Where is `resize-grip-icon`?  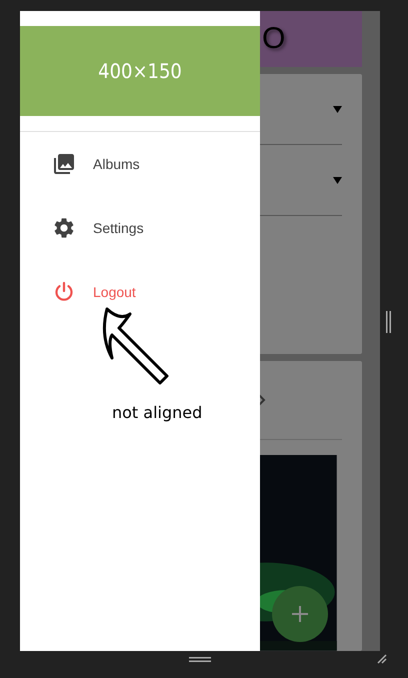 resize-grip-icon is located at coordinates (382, 659).